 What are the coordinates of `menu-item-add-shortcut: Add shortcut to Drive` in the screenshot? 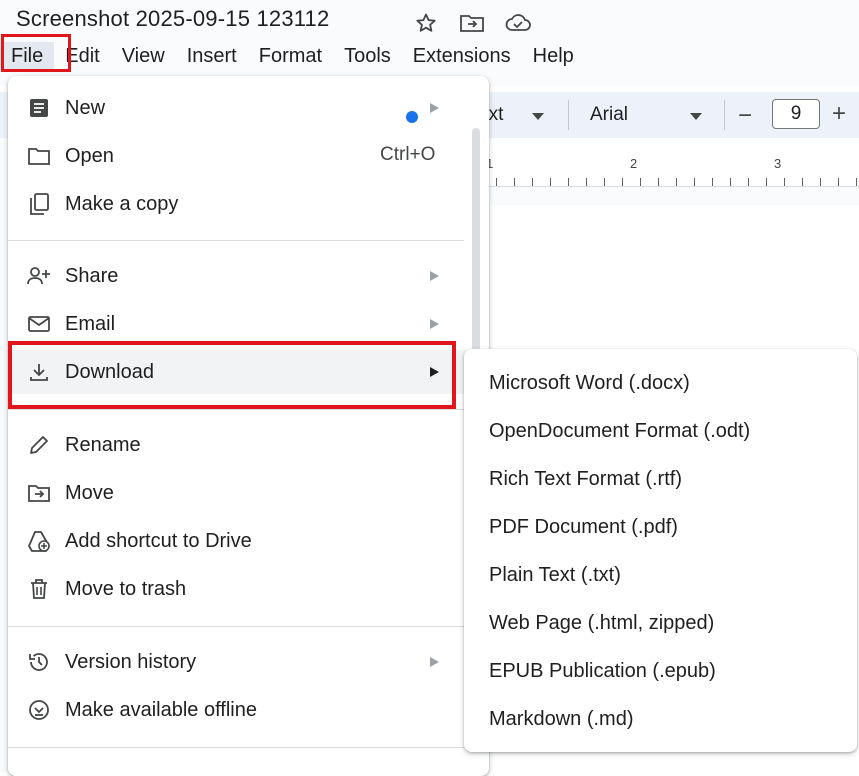 It's located at (238, 541).